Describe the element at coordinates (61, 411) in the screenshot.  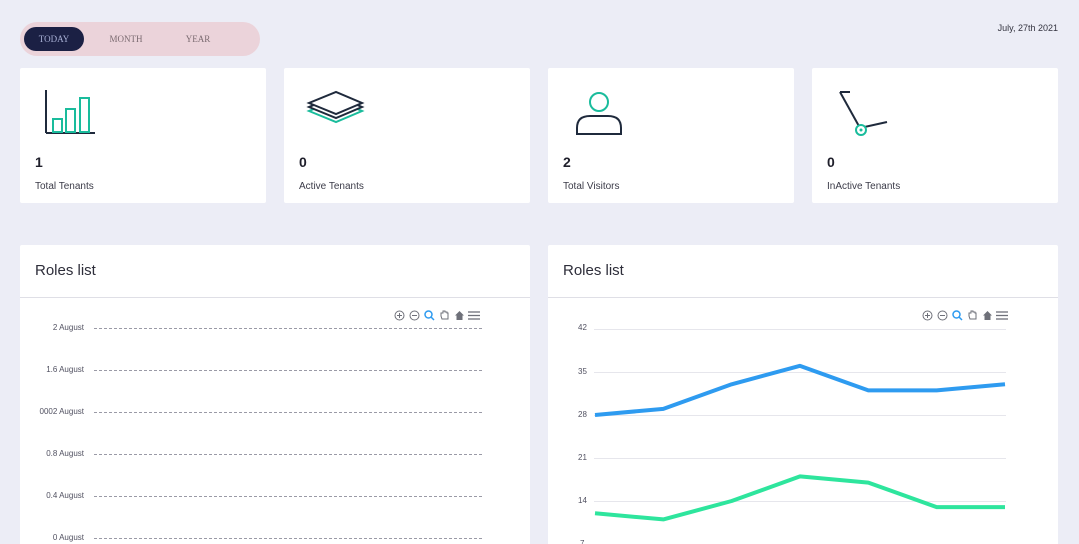
I see `y-tick-label: 0002 August` at that location.